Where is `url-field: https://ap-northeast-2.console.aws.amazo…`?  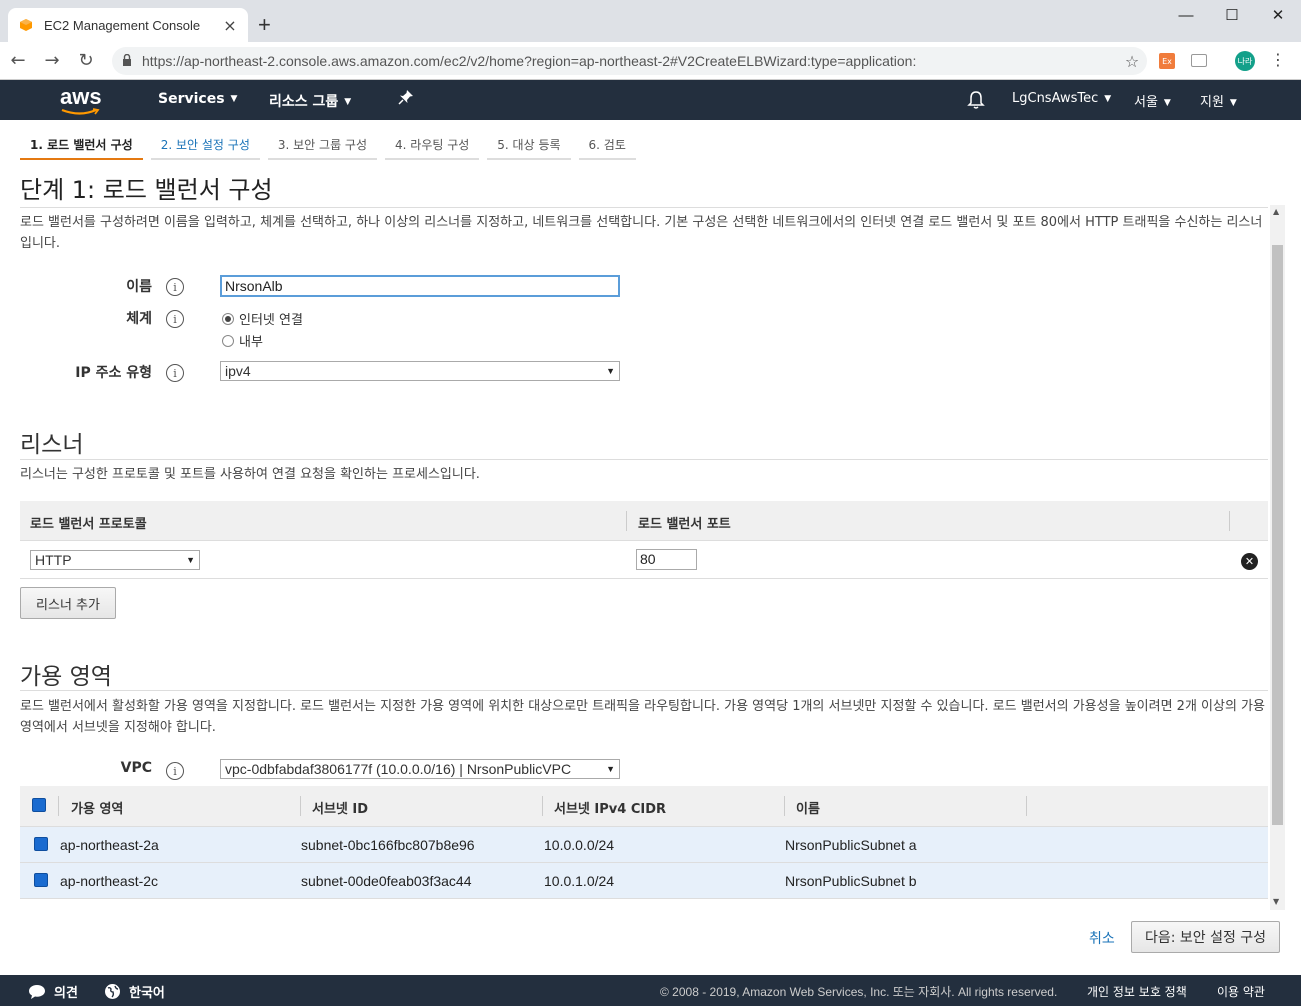
url-field: https://ap-northeast-2.console.aws.amazo… is located at coordinates (629, 61).